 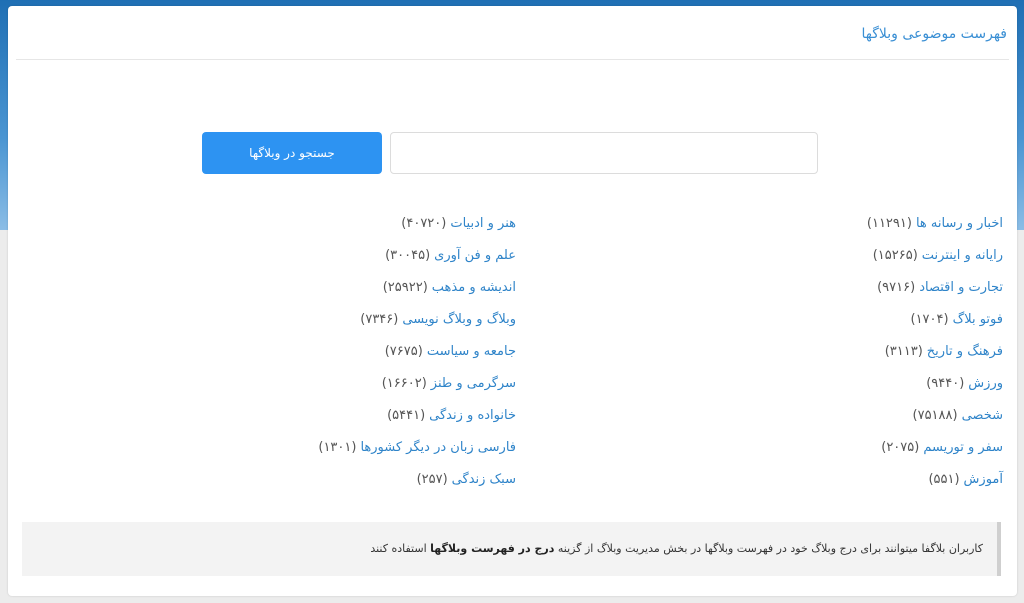 I want to click on category-link: سفر و توریسم, so click(x=963, y=447).